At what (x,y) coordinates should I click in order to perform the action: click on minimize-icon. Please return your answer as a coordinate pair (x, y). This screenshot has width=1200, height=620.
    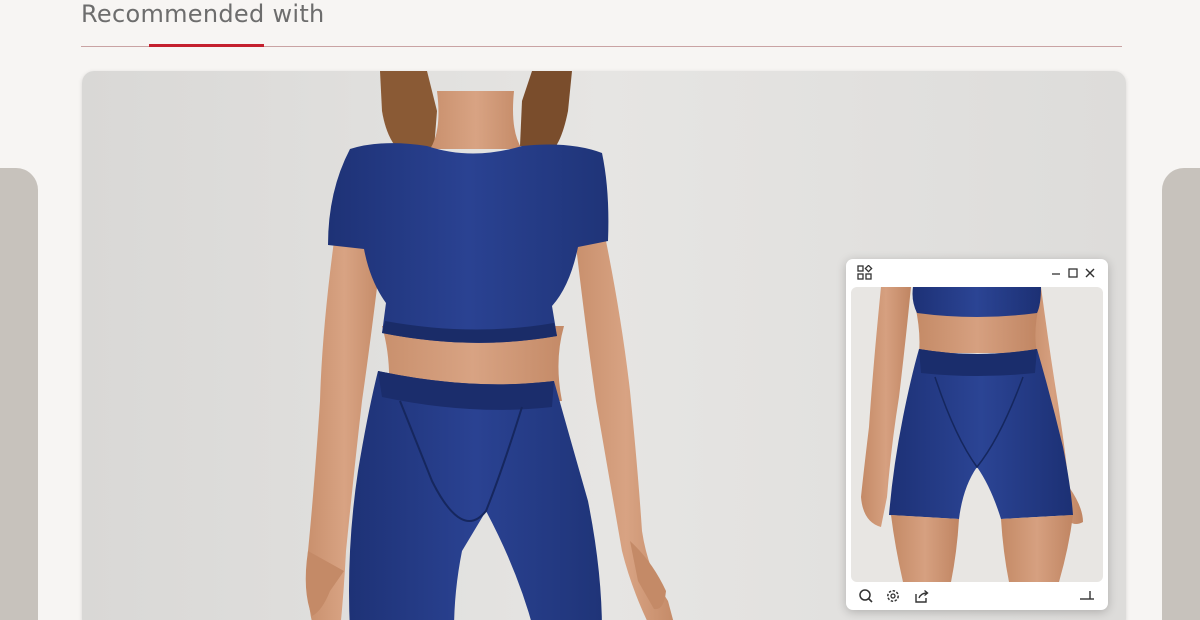
    Looking at the image, I should click on (1056, 273).